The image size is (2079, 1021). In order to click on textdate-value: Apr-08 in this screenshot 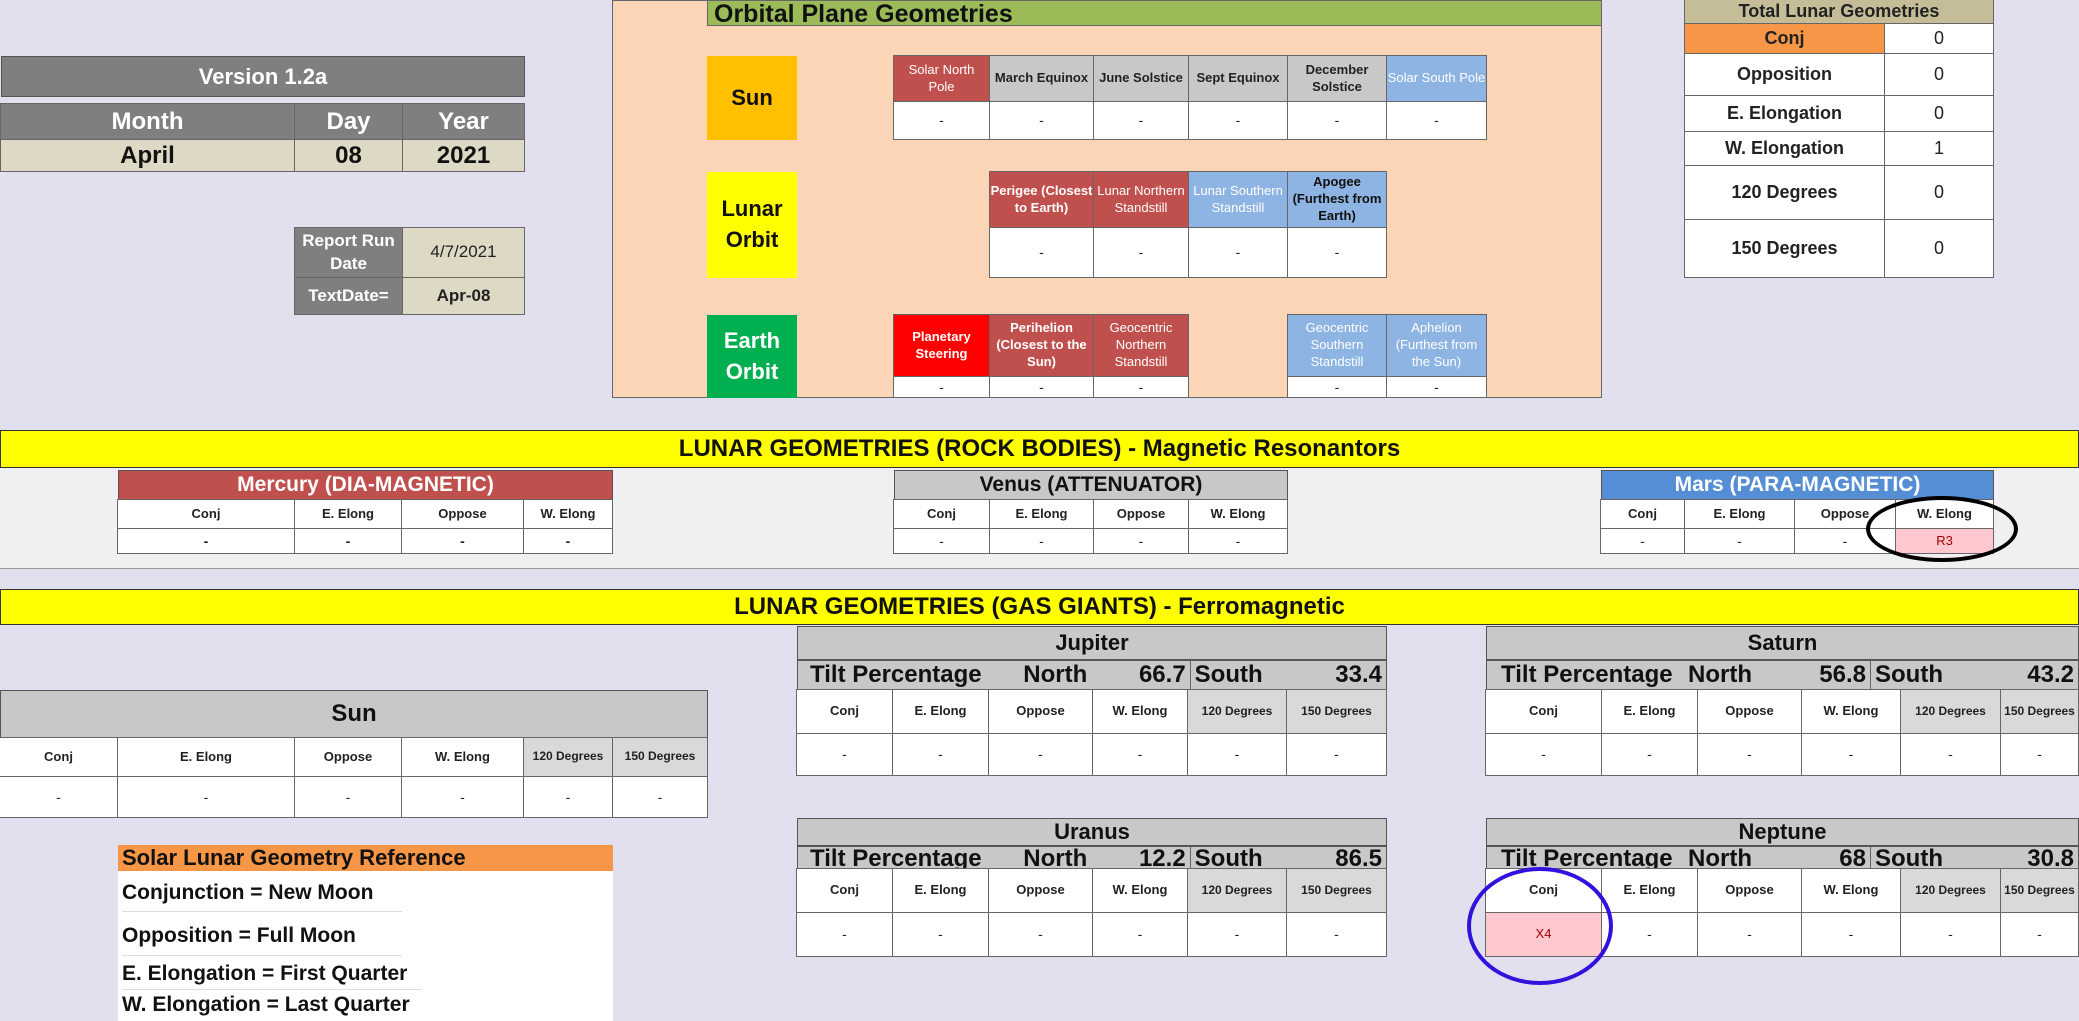, I will do `click(463, 296)`.